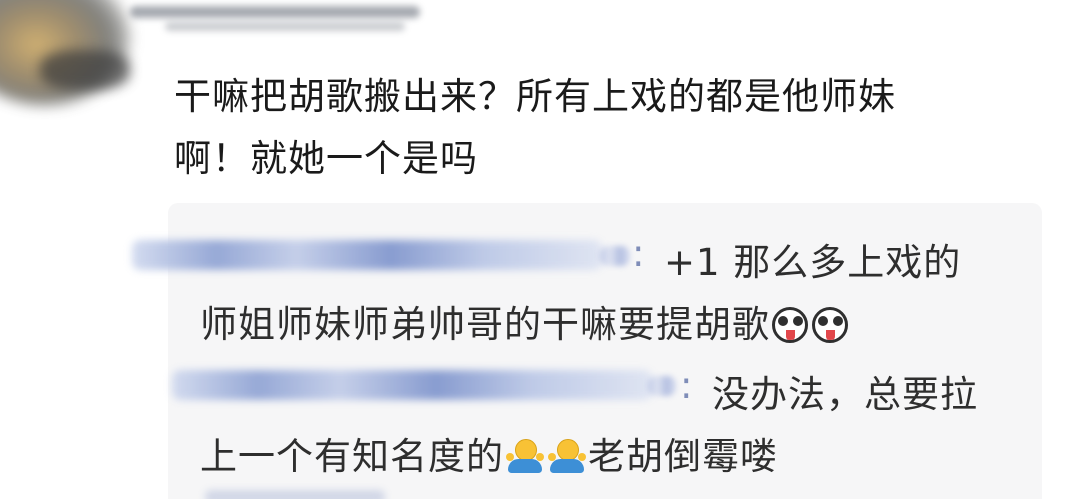  What do you see at coordinates (845, 394) in the screenshot?
I see `reply-2-line-1: 没办法，总要拉` at bounding box center [845, 394].